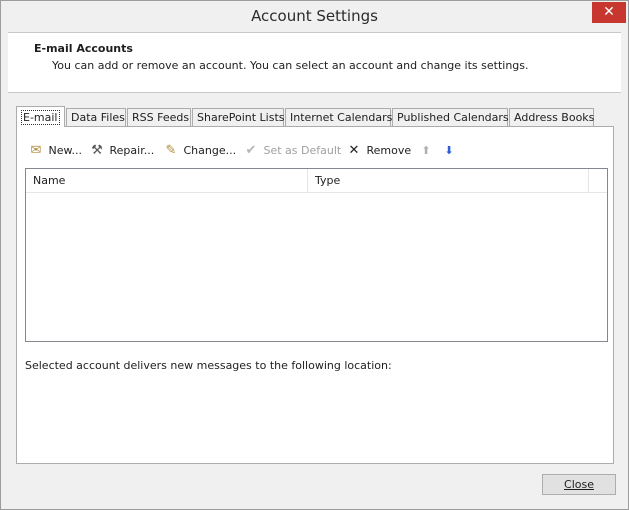 The height and width of the screenshot is (510, 629). Describe the element at coordinates (292, 151) in the screenshot. I see `set-as-default-button: ✔ Set as Default` at that location.